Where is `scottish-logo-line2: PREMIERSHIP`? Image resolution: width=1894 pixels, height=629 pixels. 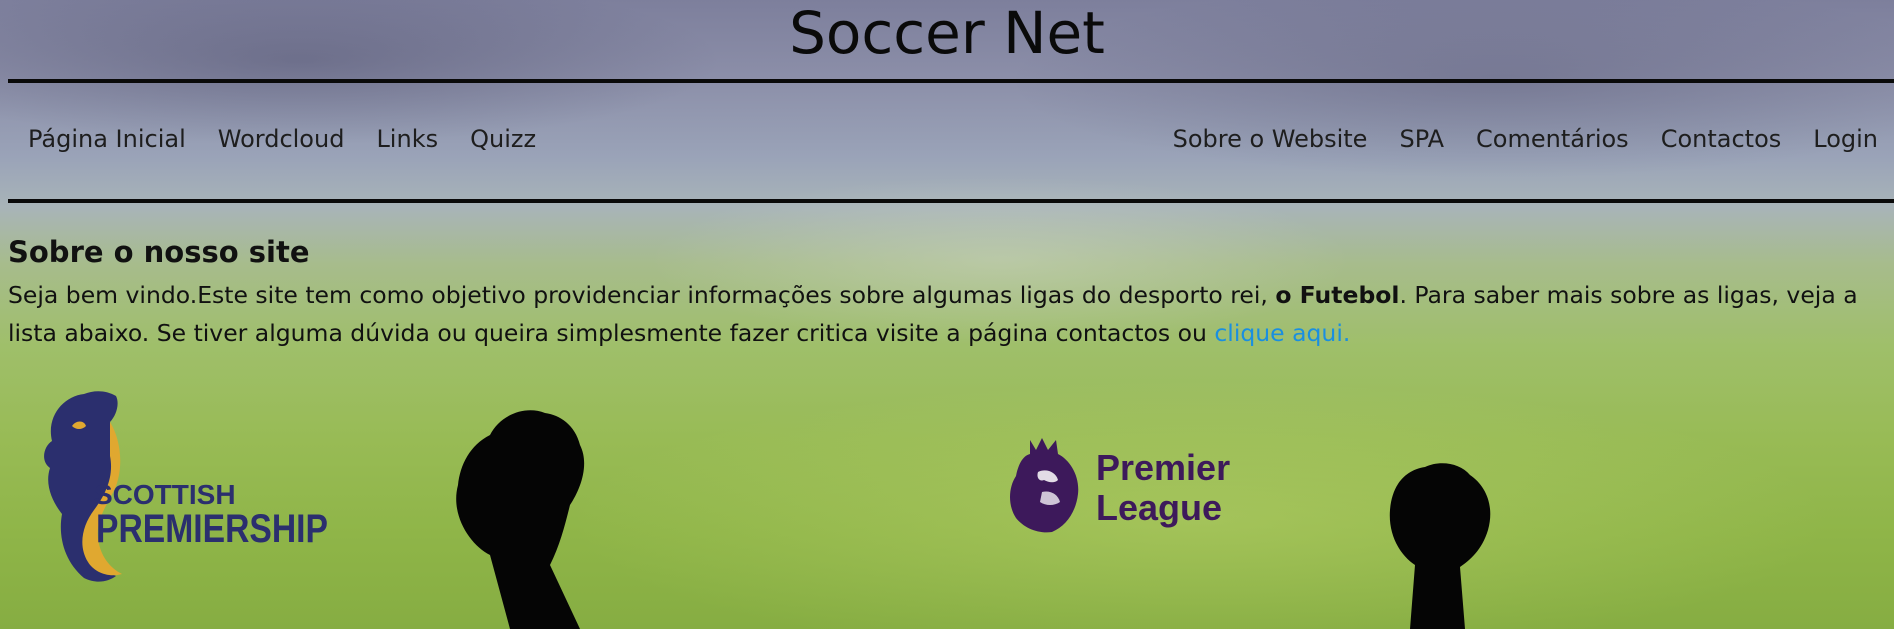
scottish-logo-line2: PREMIERSHIP is located at coordinates (212, 529).